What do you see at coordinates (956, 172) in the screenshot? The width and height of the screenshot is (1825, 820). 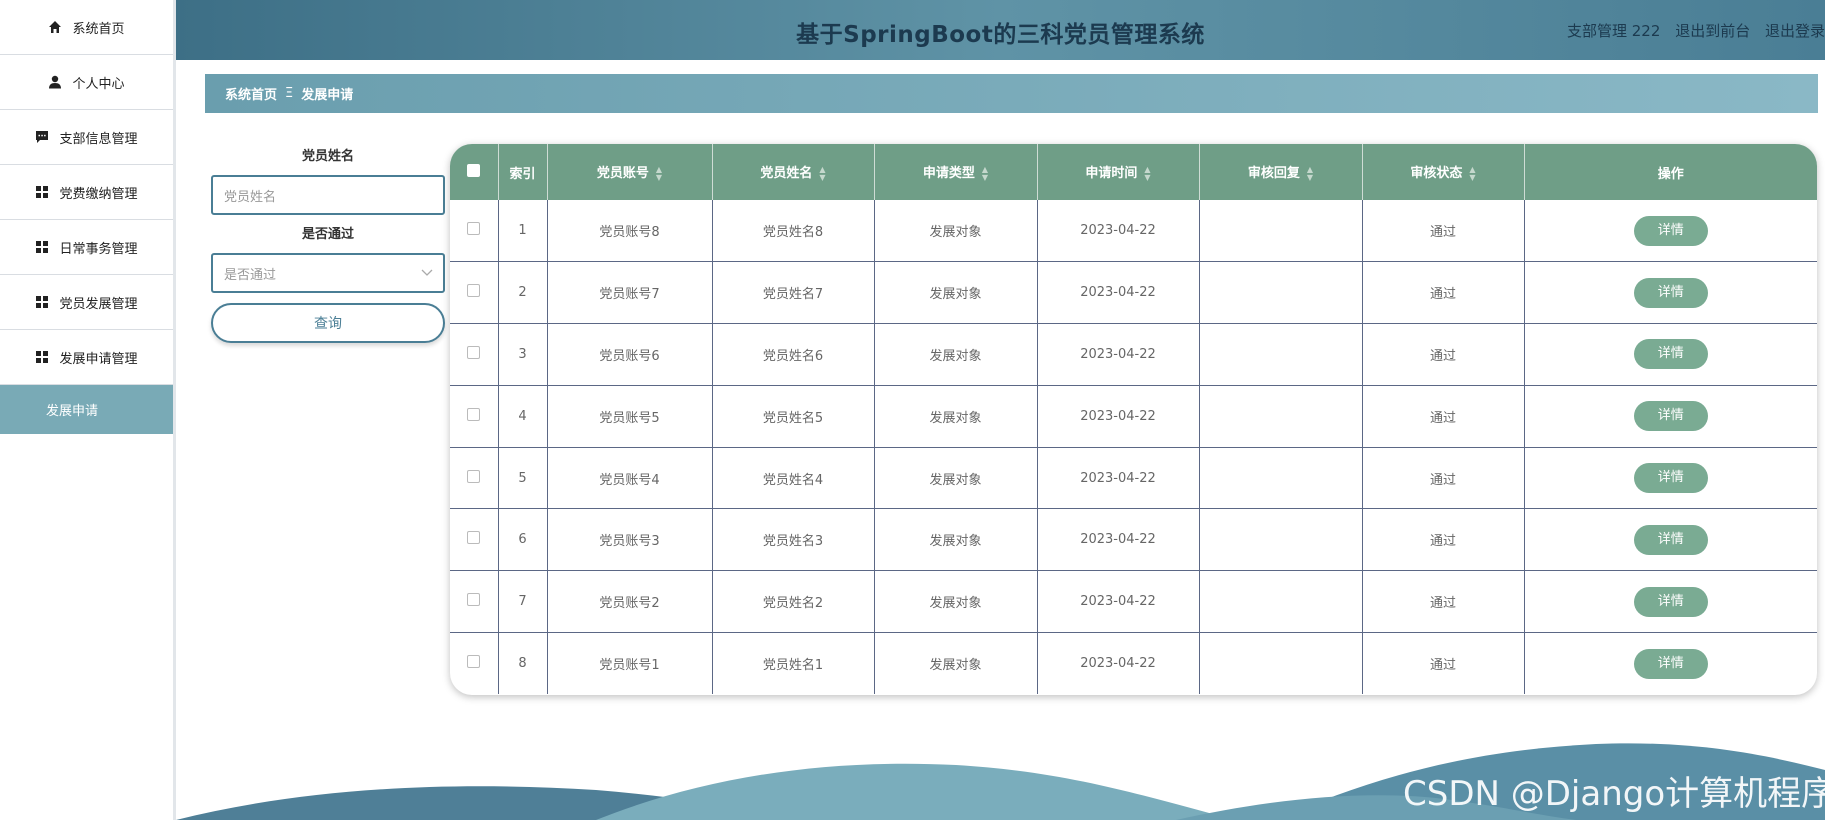 I see `column-header-type: 申请类型 ▲ ▼` at bounding box center [956, 172].